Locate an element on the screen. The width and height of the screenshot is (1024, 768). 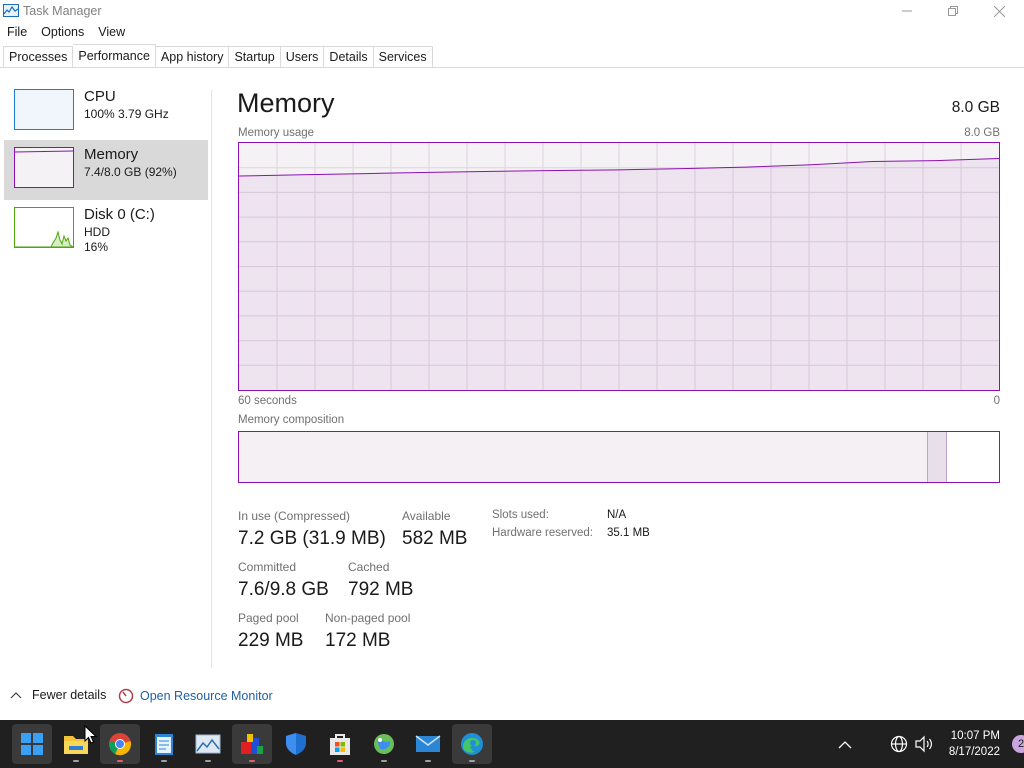
taskbar-clock: 10:07 PM 8/17/2022 is located at coordinates (974, 744).